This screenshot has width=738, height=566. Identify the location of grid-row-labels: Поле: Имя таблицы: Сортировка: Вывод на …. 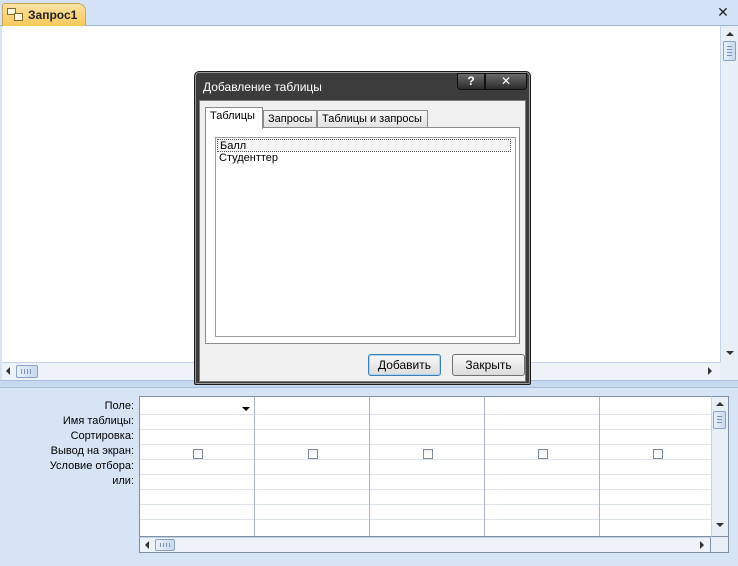
(67, 444).